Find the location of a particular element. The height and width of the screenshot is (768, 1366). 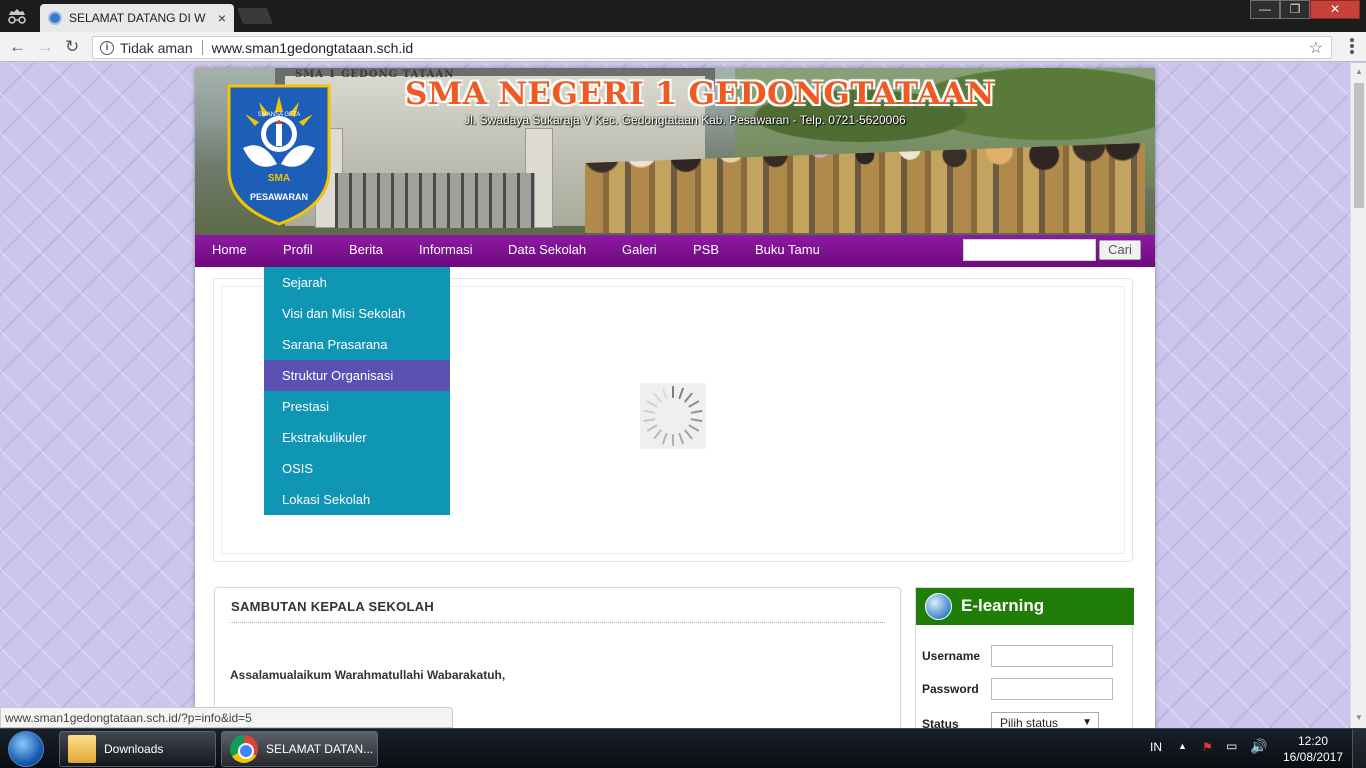

windows-start-icon is located at coordinates (26, 749).